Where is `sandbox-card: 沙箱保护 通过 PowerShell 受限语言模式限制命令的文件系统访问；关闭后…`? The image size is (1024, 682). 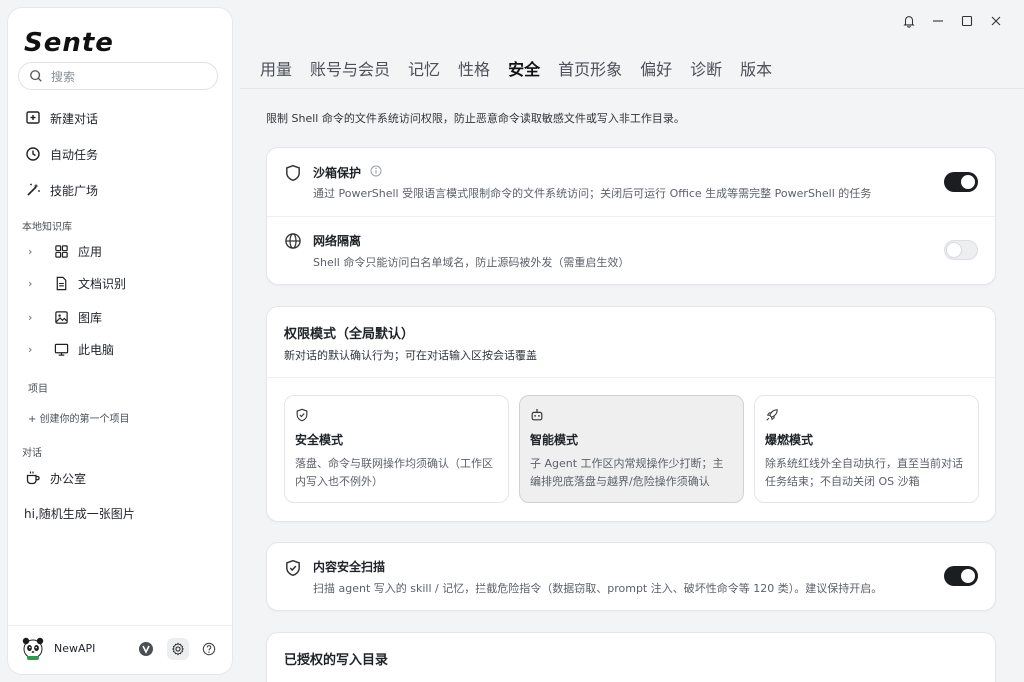 sandbox-card: 沙箱保护 通过 PowerShell 受限语言模式限制命令的文件系统访问；关闭后… is located at coordinates (631, 216).